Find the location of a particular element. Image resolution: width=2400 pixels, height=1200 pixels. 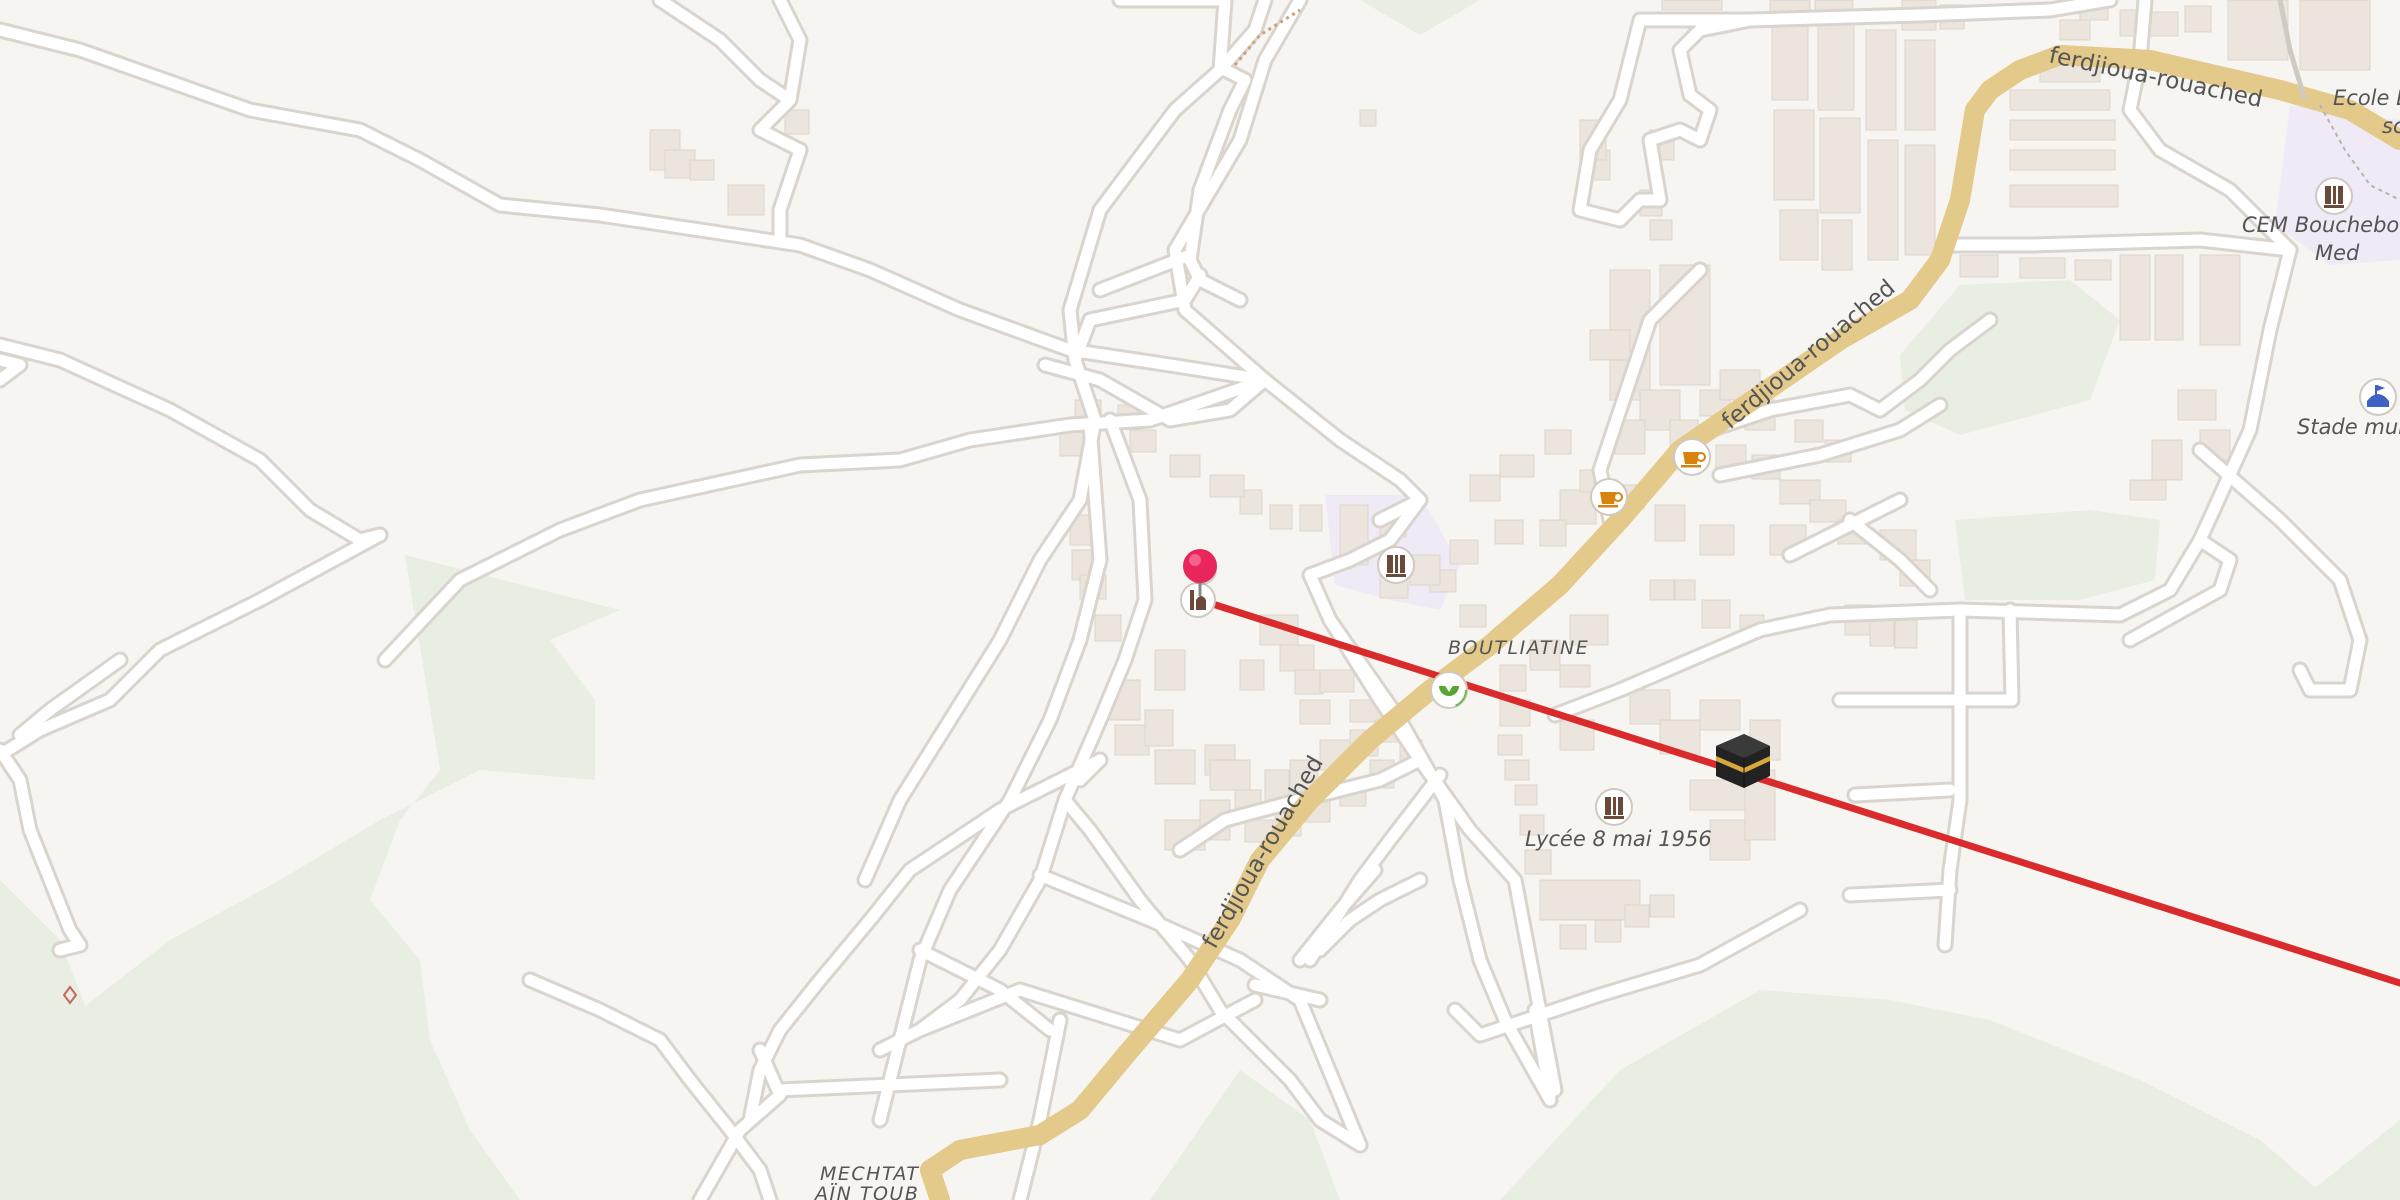

place-label-boutliatine: BOUTLIATINE is located at coordinates (1518, 648).